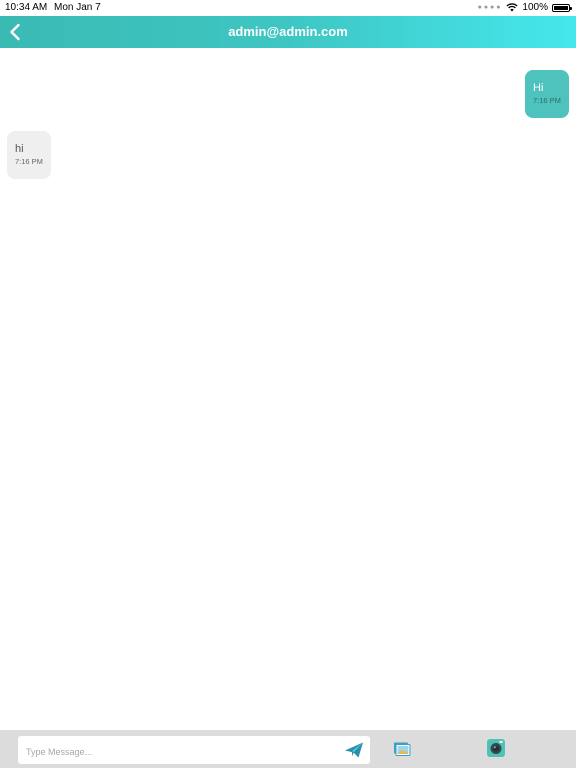  What do you see at coordinates (26, 7) in the screenshot?
I see `status-time: 10:34 AM` at bounding box center [26, 7].